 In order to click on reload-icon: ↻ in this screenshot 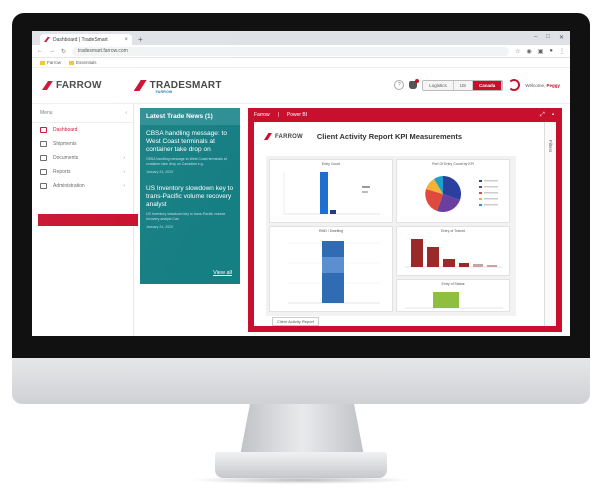, I will do `click(63, 51)`.